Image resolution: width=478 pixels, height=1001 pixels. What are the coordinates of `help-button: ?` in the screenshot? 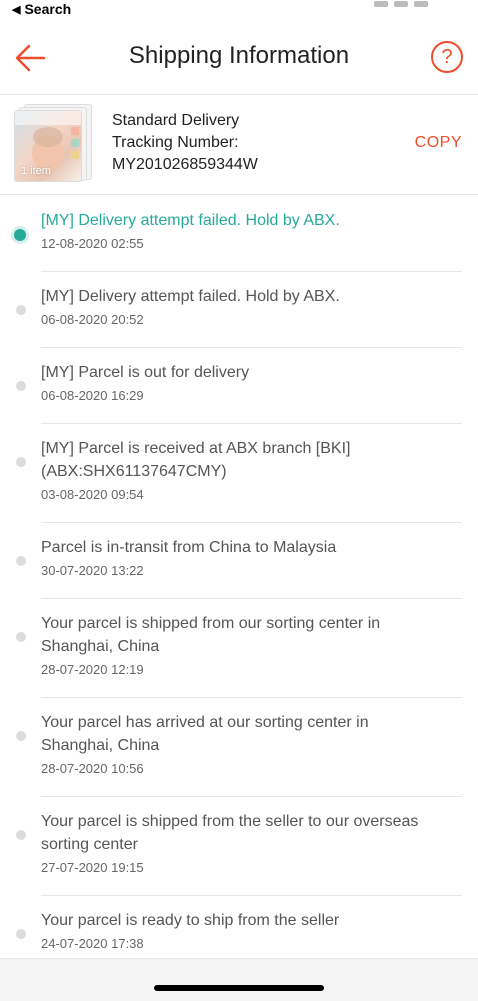 It's located at (447, 57).